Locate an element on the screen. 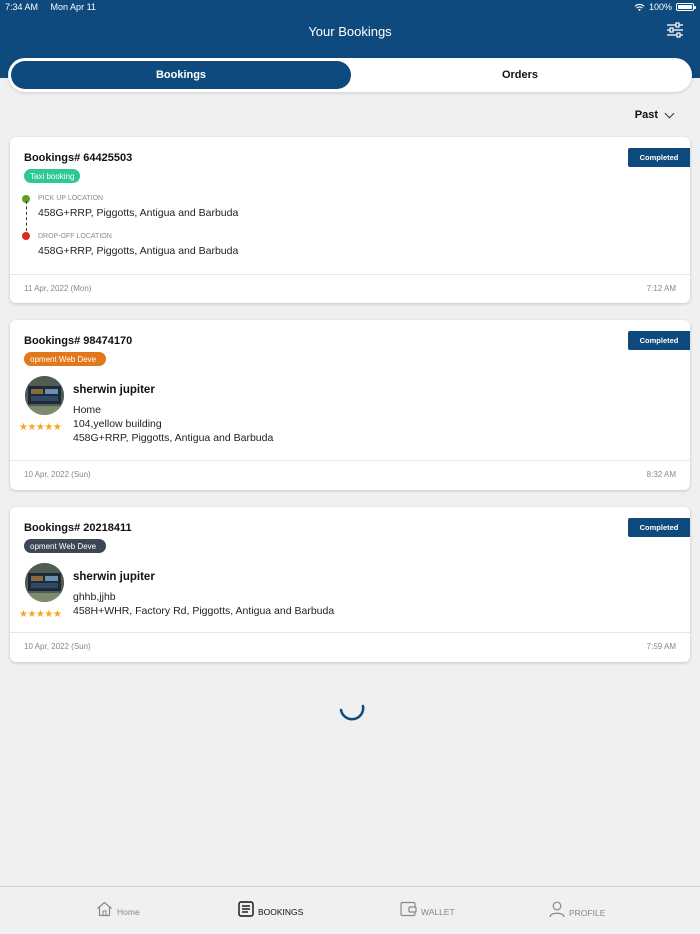  nav-wallet: WALLET is located at coordinates (427, 909).